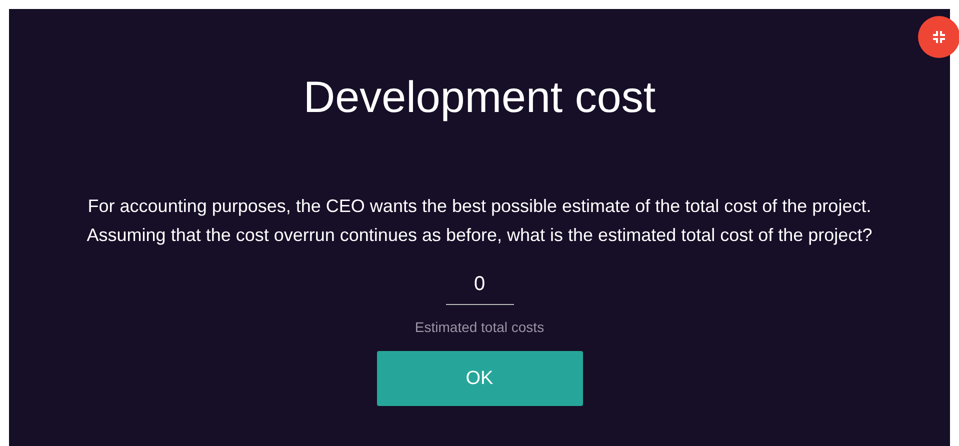  What do you see at coordinates (939, 37) in the screenshot?
I see `collapse-icon` at bounding box center [939, 37].